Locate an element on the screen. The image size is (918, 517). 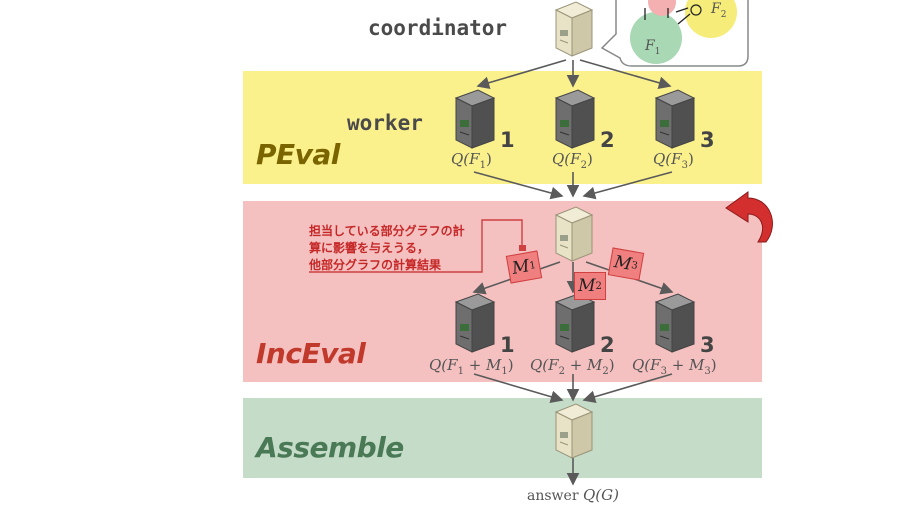
message-m2: M2 is located at coordinates (590, 286).